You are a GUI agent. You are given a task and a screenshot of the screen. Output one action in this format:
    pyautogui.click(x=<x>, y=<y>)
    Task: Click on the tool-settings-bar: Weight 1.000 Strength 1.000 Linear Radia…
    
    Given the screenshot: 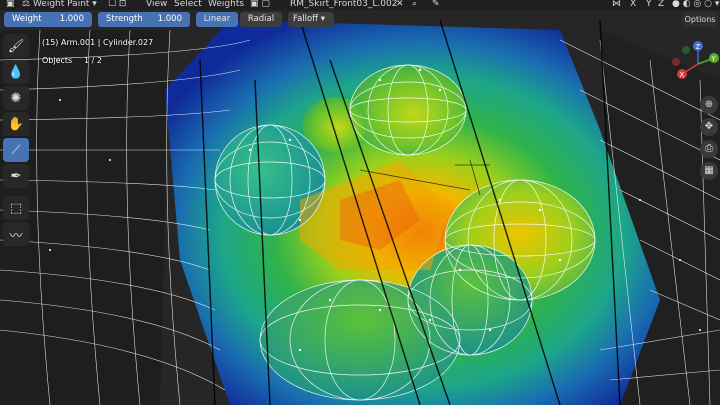 What is the action you would take?
    pyautogui.click(x=360, y=20)
    